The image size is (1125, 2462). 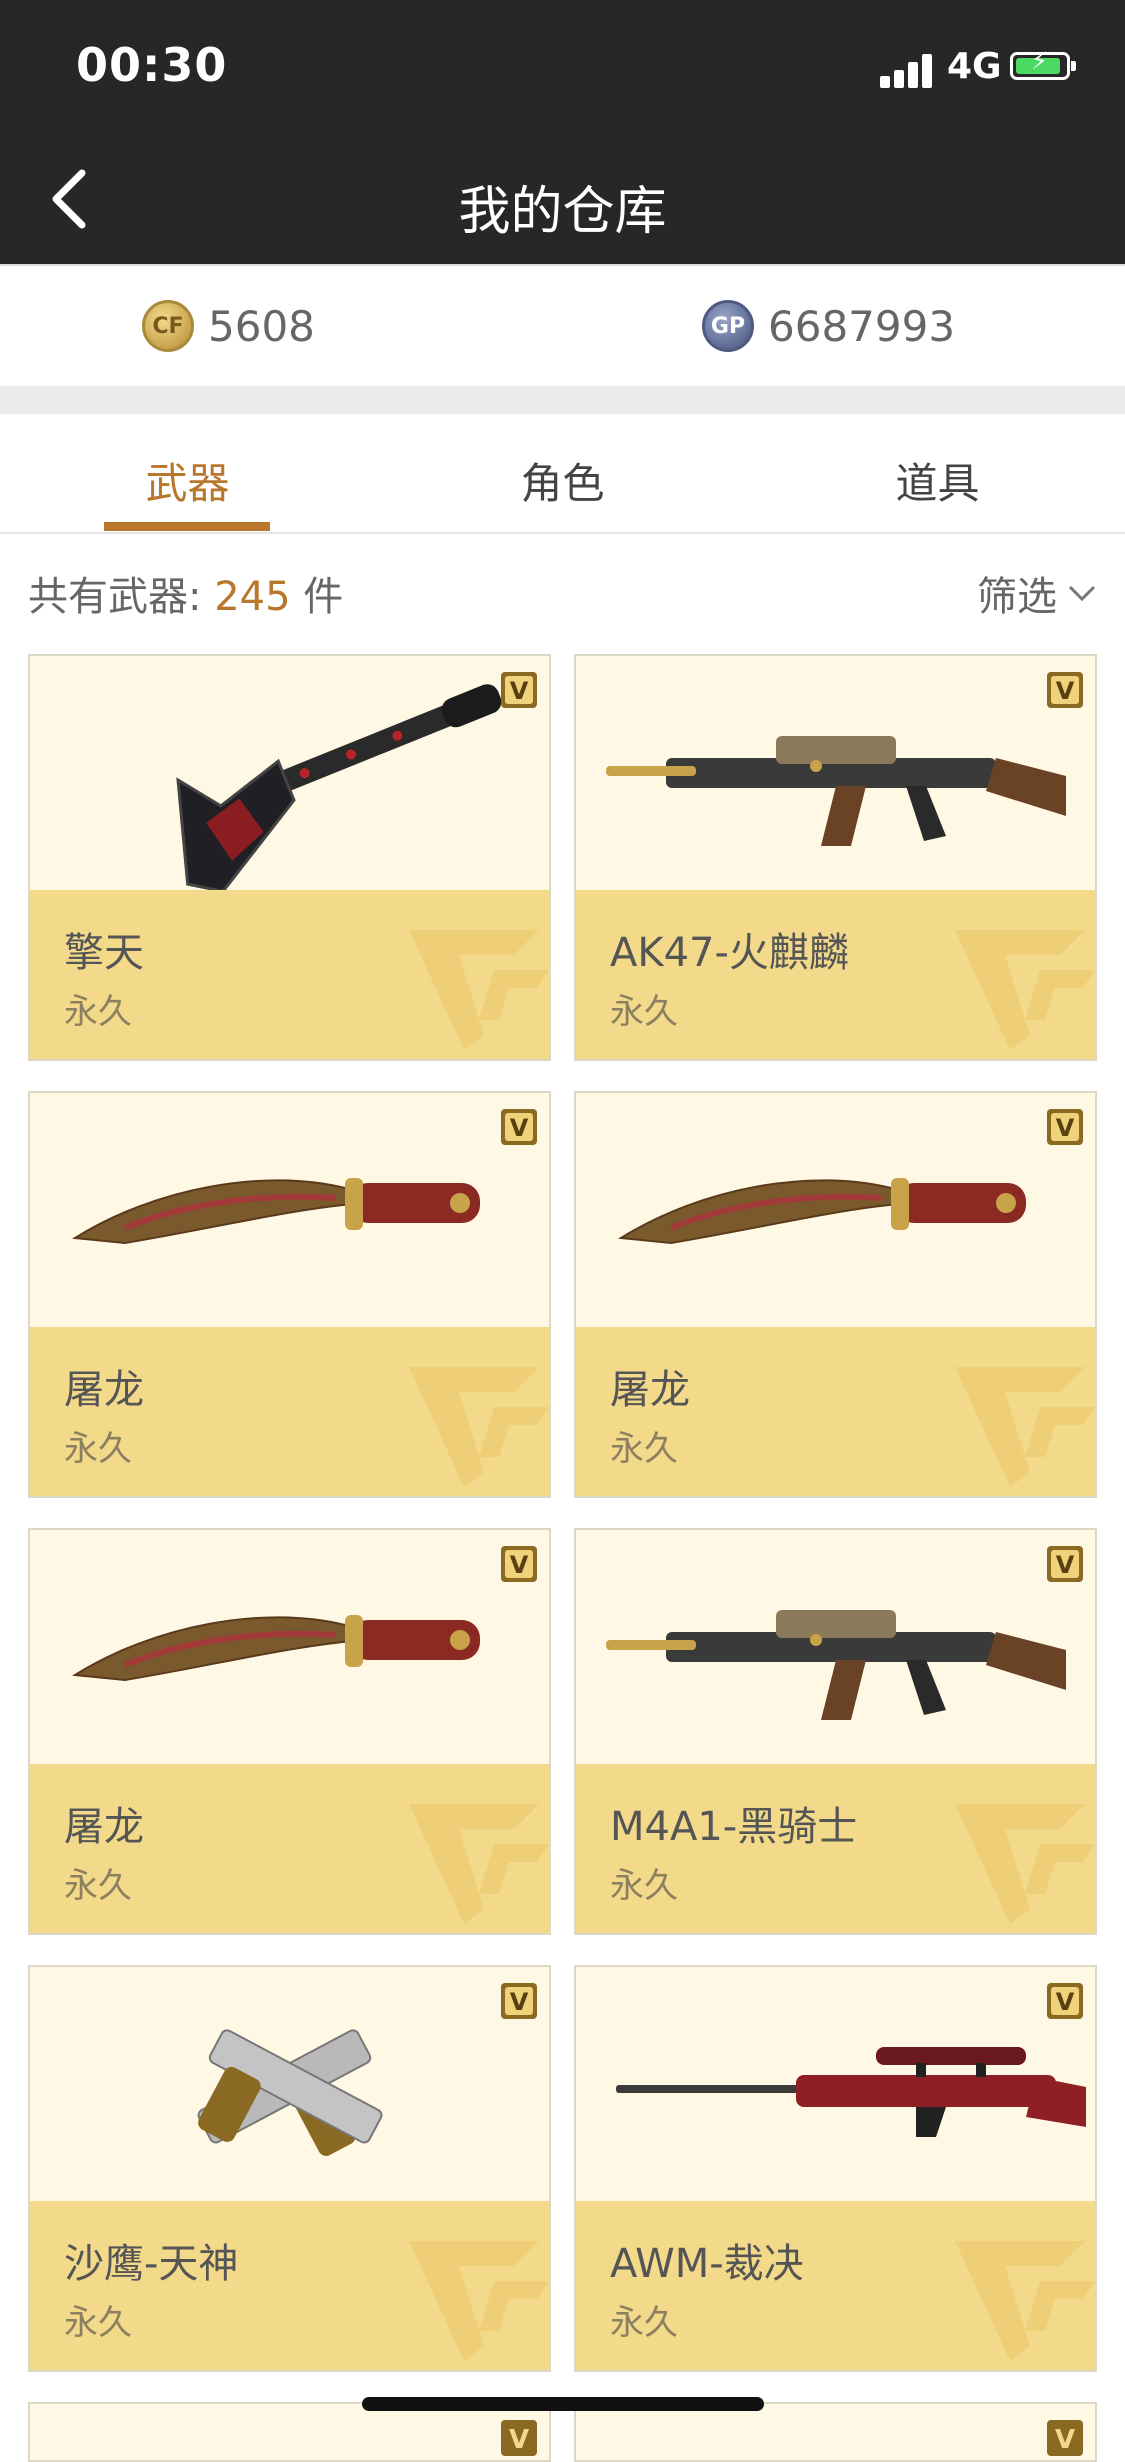 I want to click on signal-icon, so click(x=908, y=69).